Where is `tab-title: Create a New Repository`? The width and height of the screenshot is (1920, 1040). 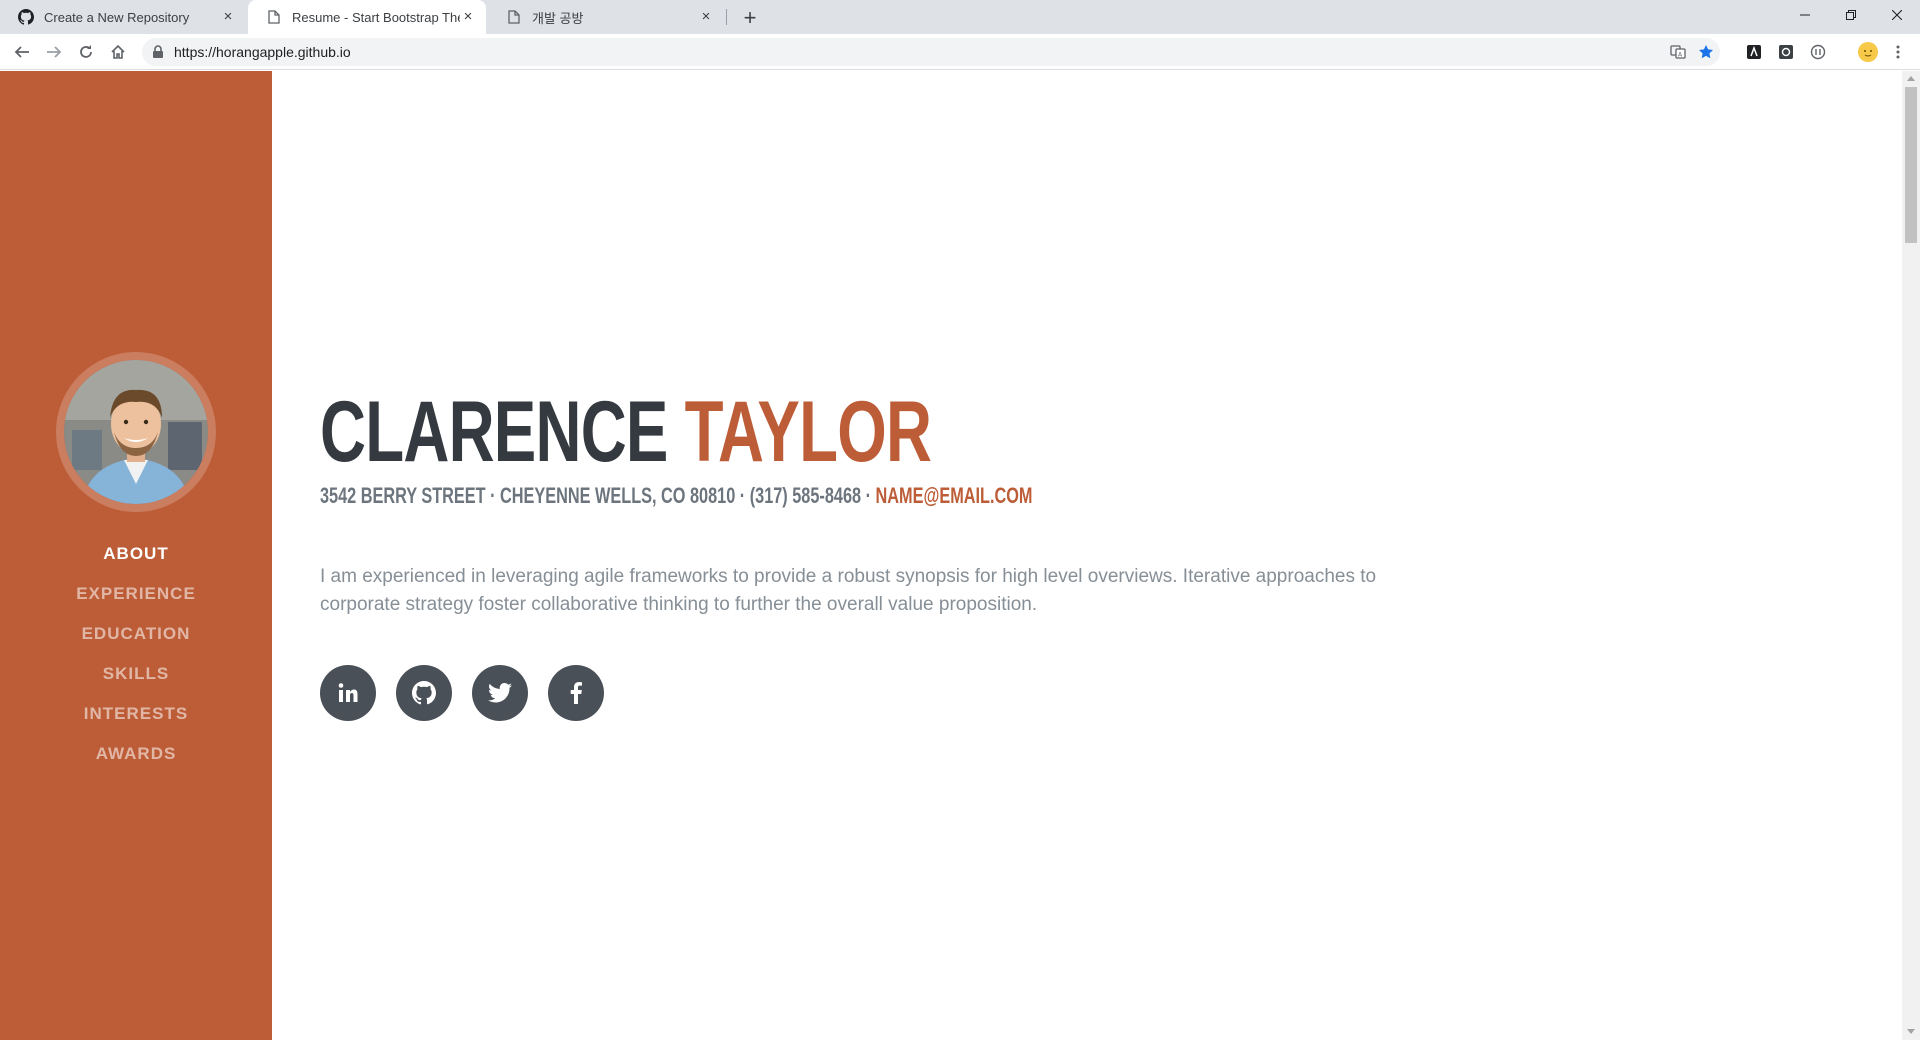 tab-title: Create a New Repository is located at coordinates (117, 17).